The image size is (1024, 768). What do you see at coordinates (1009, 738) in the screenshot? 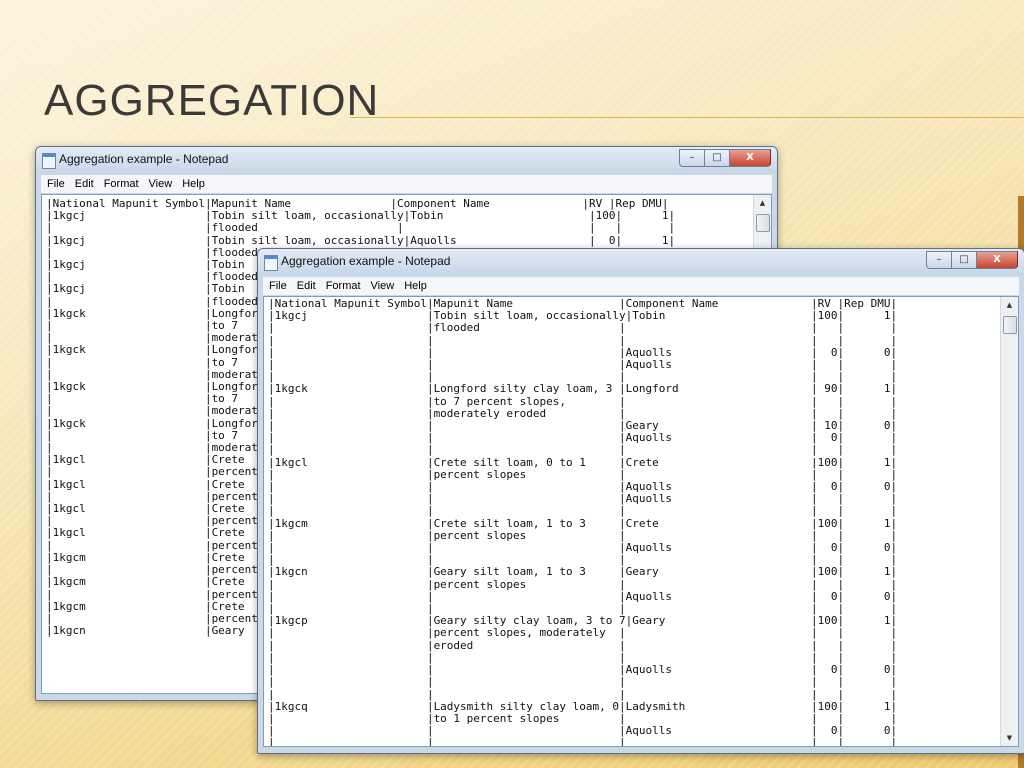
I see `scroll-down-icon: ▼` at bounding box center [1009, 738].